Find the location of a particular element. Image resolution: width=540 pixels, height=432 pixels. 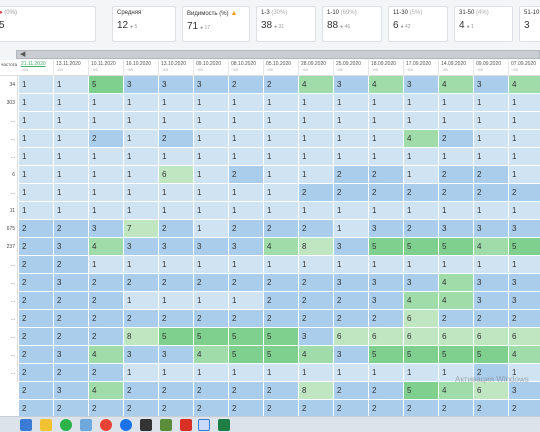

active-browser-taskbar-icon is located at coordinates (204, 425).